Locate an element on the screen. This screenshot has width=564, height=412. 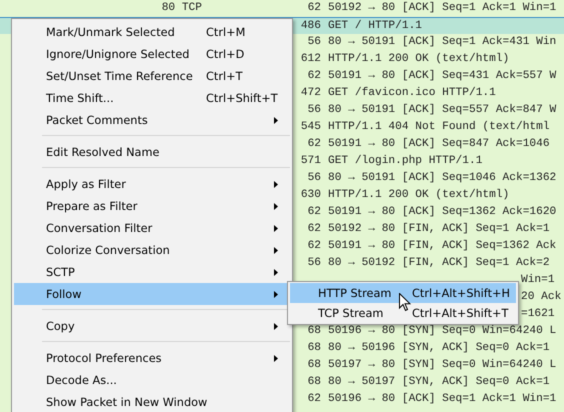
table-cell: 80 → 50191 [ACK] Seq=1 Ack=431 Win is located at coordinates (442, 42).